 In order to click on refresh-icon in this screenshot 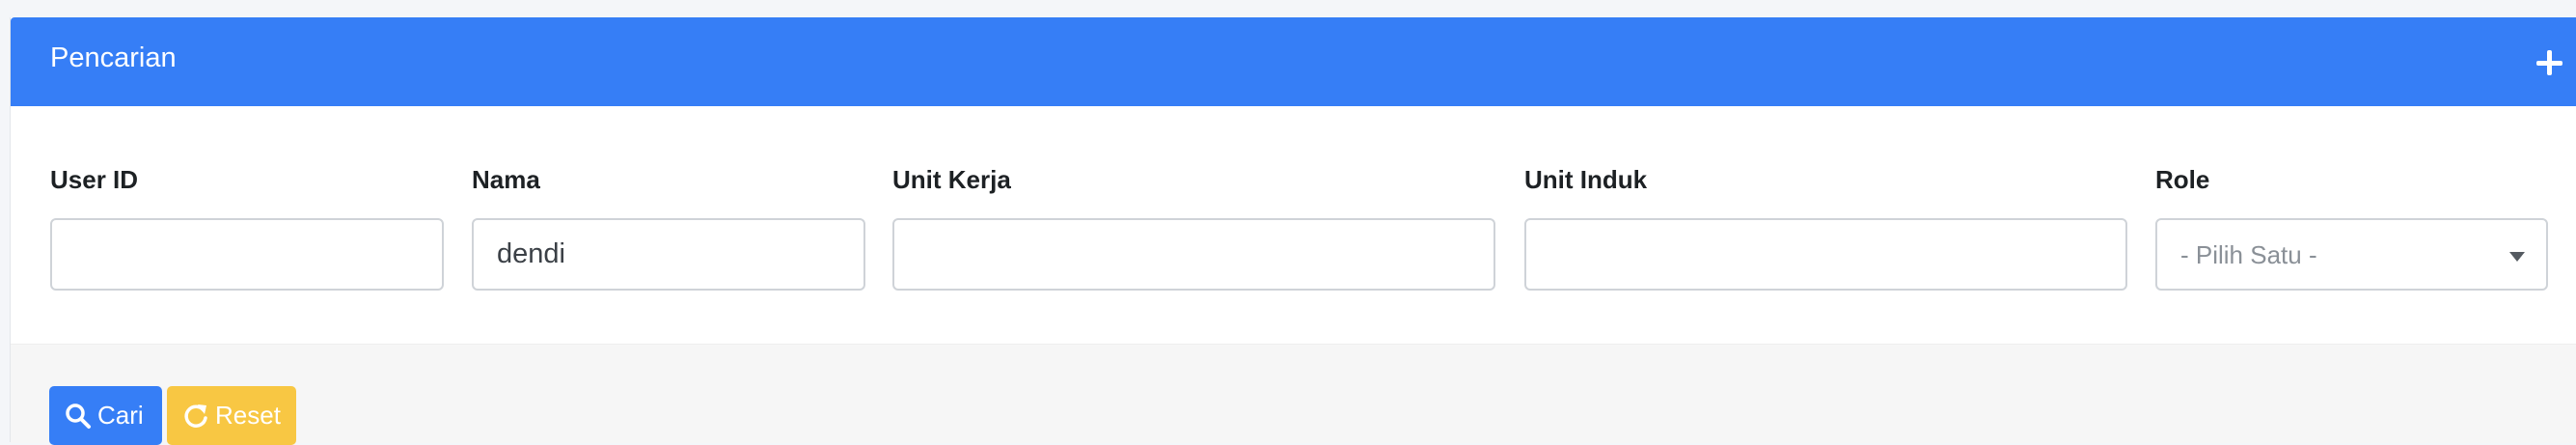, I will do `click(195, 415)`.